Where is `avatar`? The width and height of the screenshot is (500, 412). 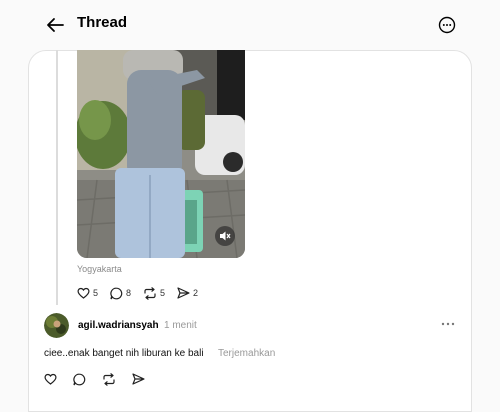 avatar is located at coordinates (56, 325).